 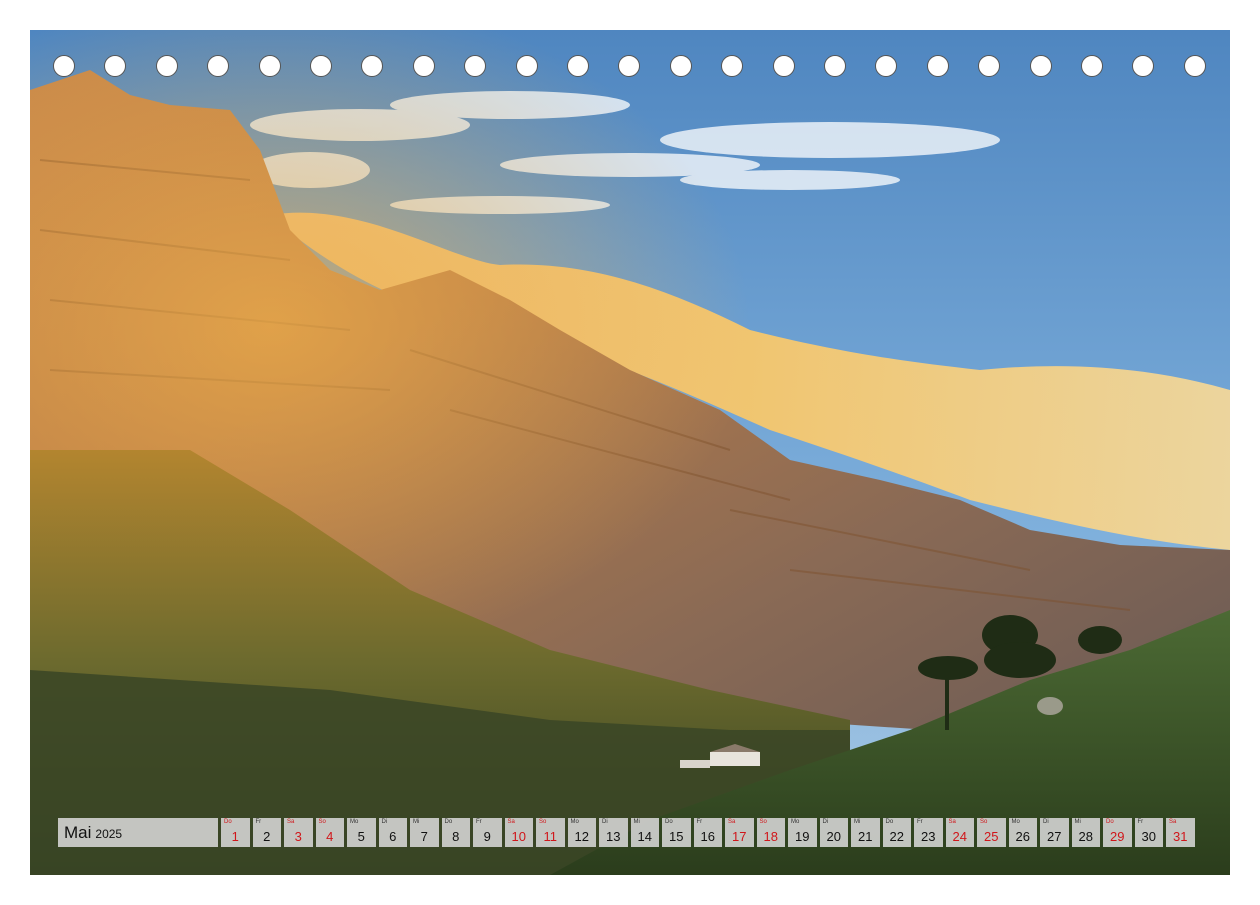 What do you see at coordinates (487, 836) in the screenshot?
I see `day-number: 9` at bounding box center [487, 836].